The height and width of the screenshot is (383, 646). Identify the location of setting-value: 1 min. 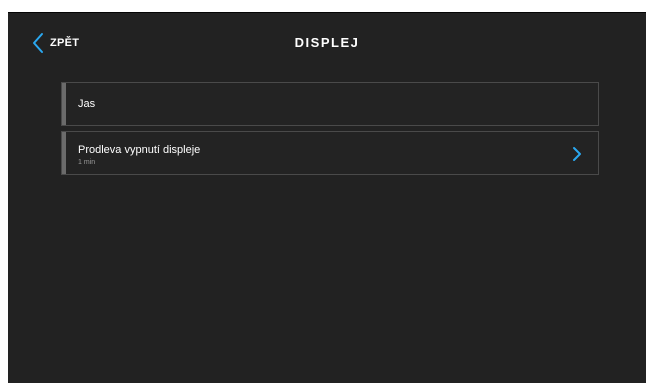
(87, 162).